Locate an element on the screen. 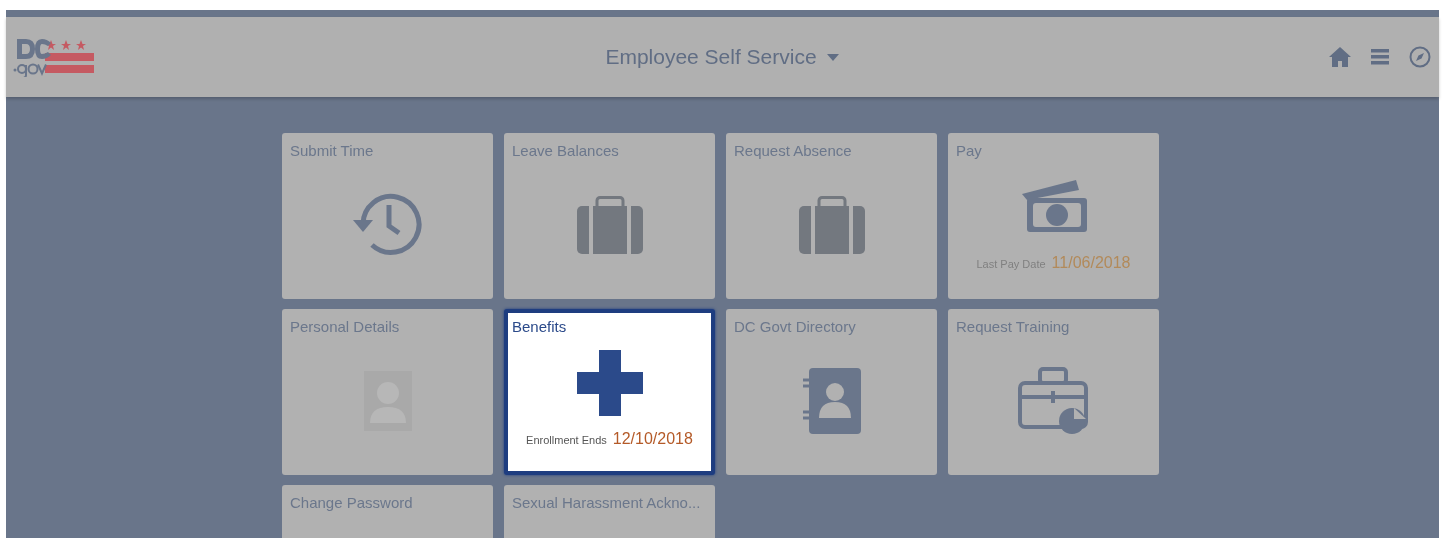 The width and height of the screenshot is (1447, 538). tile-title: Benefits is located at coordinates (539, 326).